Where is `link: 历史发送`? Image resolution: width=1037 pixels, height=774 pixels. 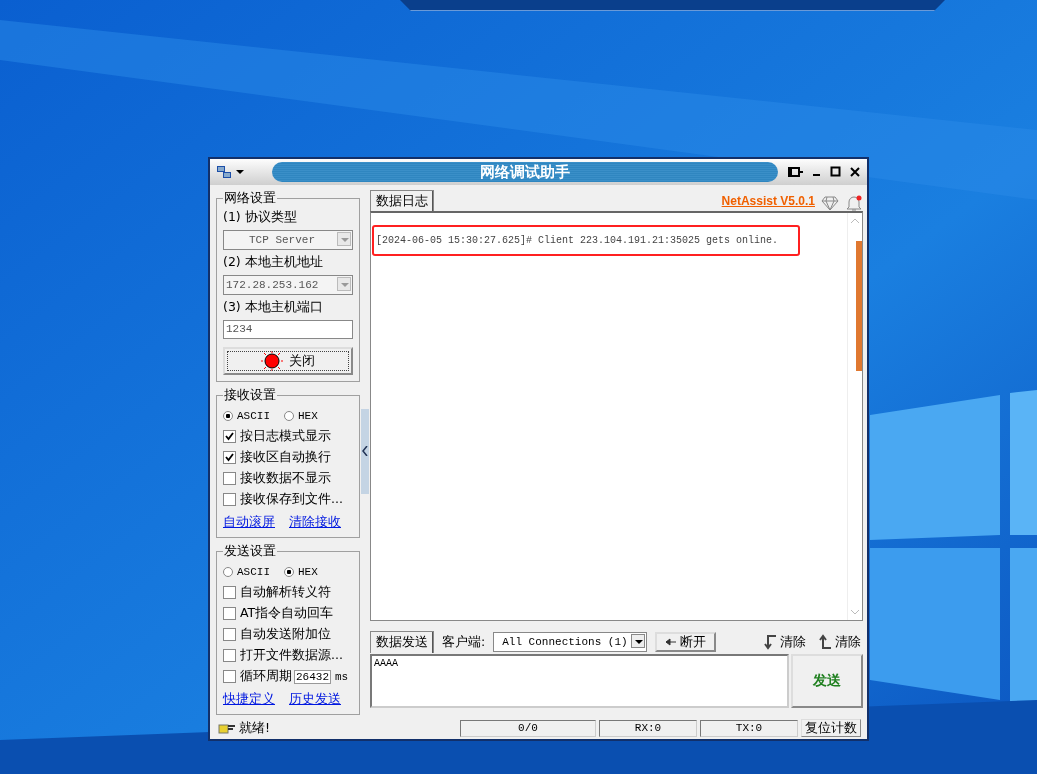 link: 历史发送 is located at coordinates (315, 699).